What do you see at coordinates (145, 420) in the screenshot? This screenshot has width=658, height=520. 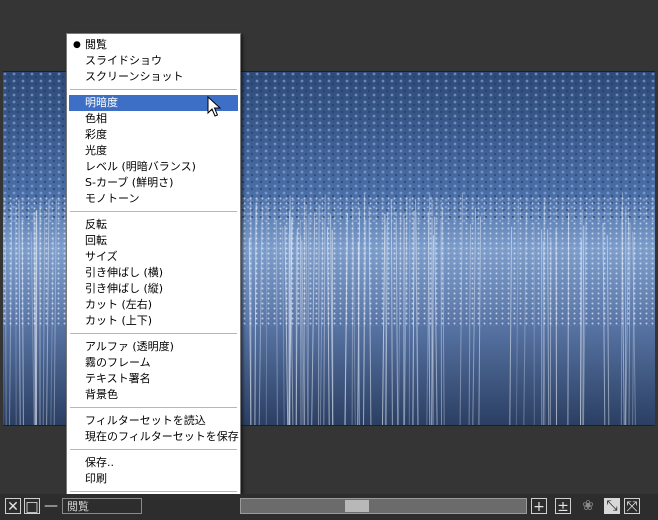 I see `menu-item-label: フィルターセットを読込` at bounding box center [145, 420].